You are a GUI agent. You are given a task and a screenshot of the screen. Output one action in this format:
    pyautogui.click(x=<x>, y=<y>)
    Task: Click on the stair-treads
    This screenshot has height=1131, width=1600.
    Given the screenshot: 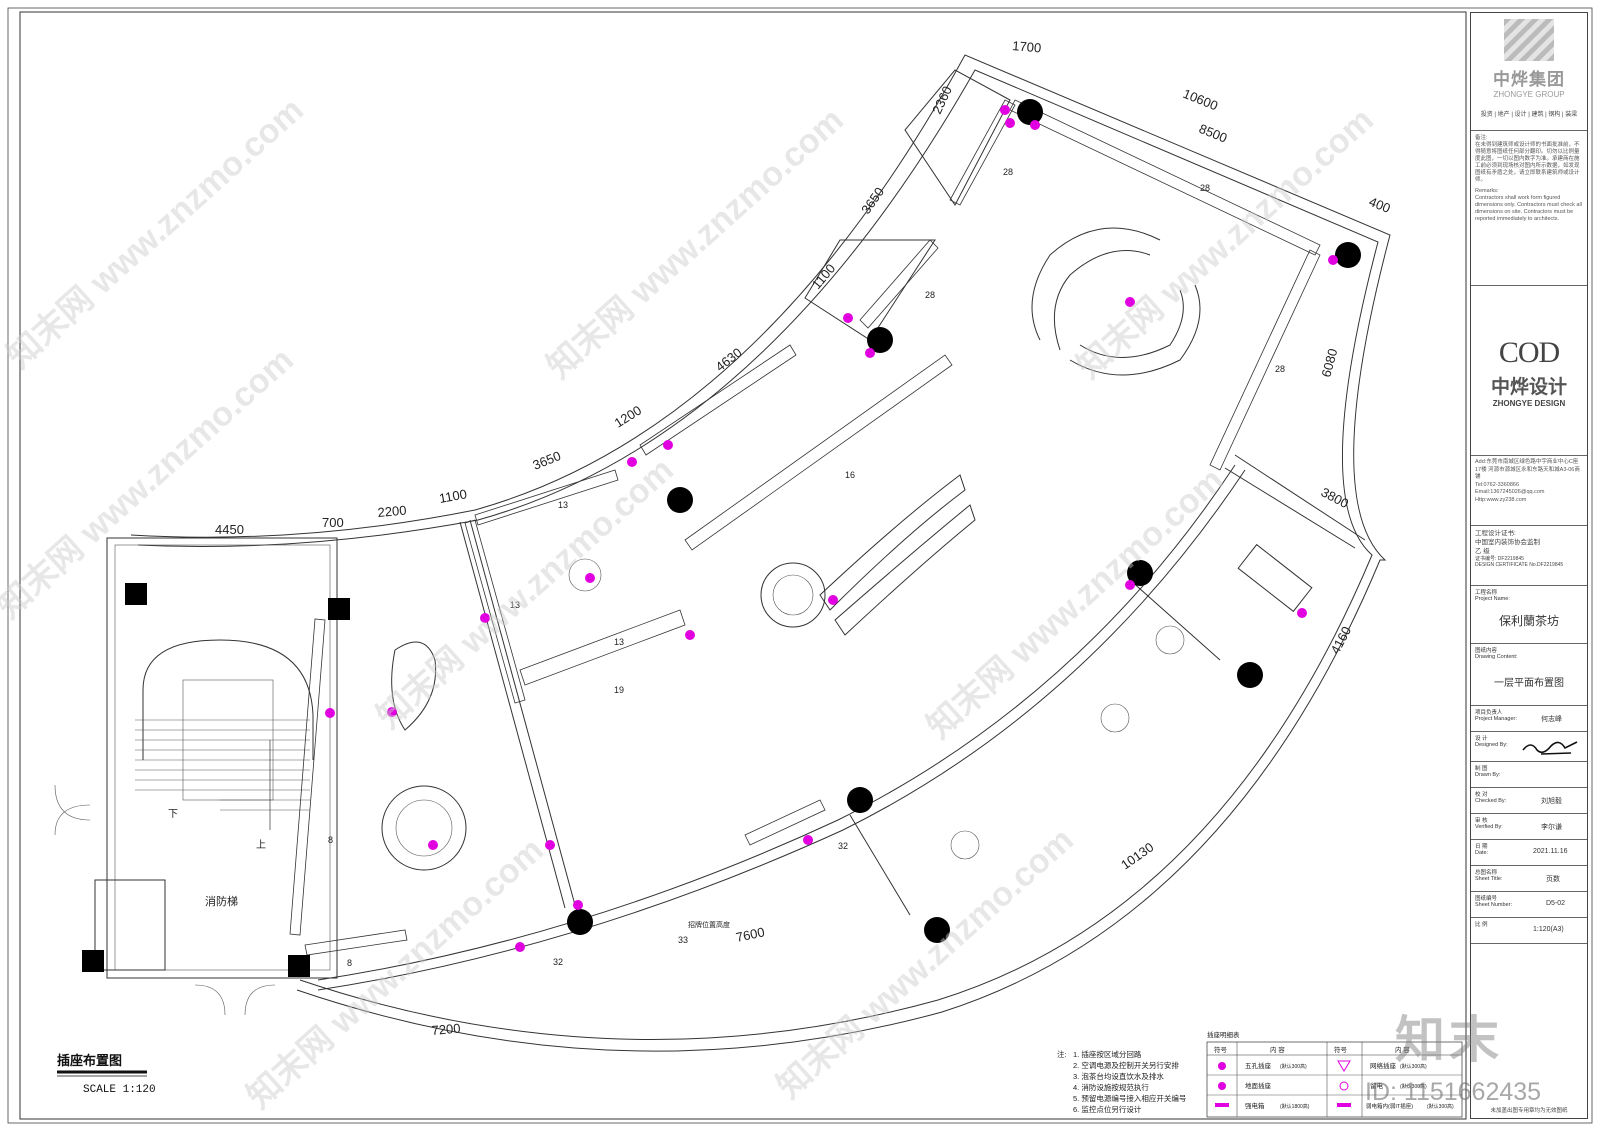 What is the action you would take?
    pyautogui.click(x=222, y=765)
    